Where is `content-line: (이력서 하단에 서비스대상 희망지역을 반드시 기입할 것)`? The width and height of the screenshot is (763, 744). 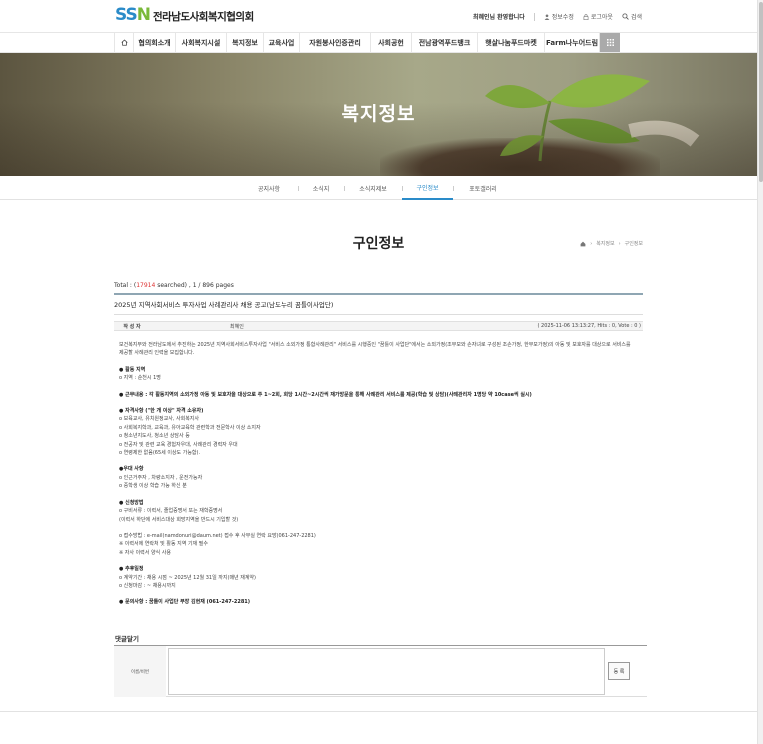 content-line: (이력서 하단에 서비스대상 희망지역을 반드시 기입할 것) is located at coordinates (179, 519).